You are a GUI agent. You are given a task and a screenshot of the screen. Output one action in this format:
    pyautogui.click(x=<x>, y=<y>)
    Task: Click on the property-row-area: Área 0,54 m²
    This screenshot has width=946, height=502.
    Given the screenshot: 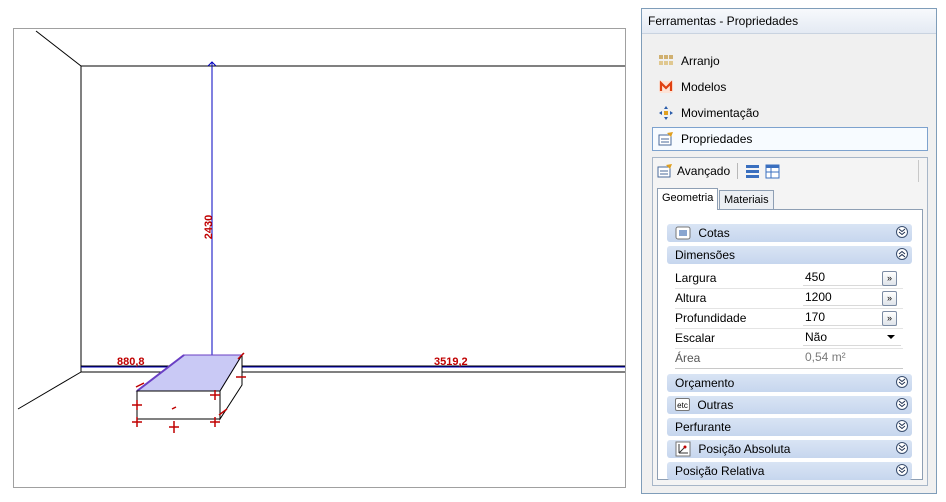 What is the action you would take?
    pyautogui.click(x=789, y=358)
    